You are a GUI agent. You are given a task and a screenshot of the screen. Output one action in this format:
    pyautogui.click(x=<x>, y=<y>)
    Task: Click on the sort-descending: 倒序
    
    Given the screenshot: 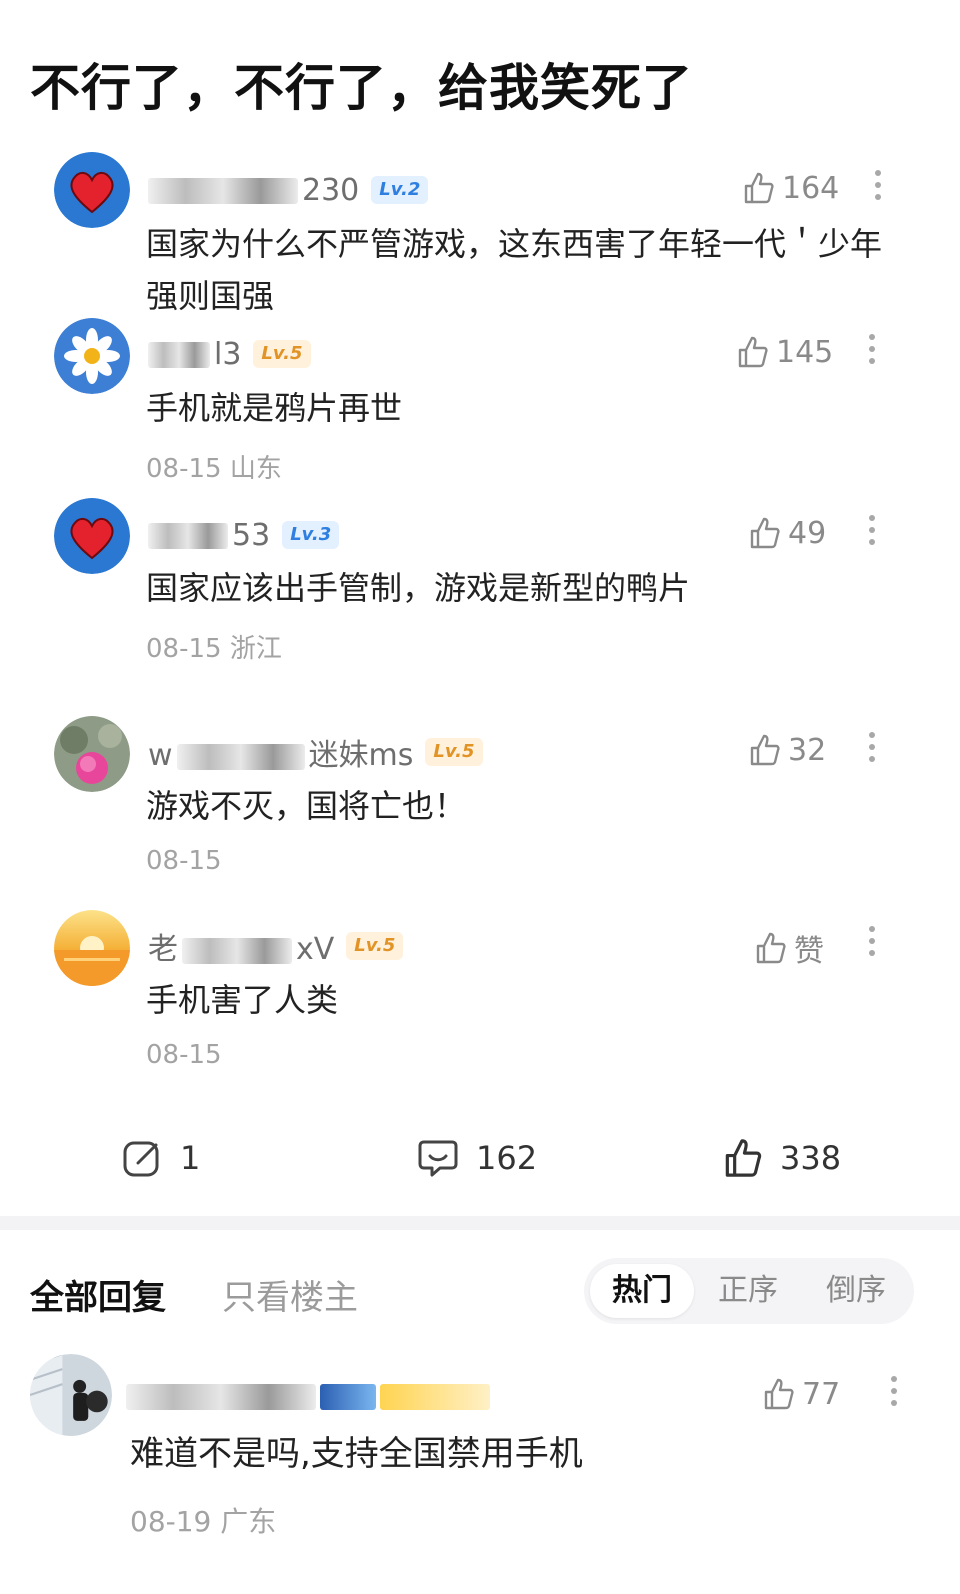 What is the action you would take?
    pyautogui.click(x=856, y=1291)
    